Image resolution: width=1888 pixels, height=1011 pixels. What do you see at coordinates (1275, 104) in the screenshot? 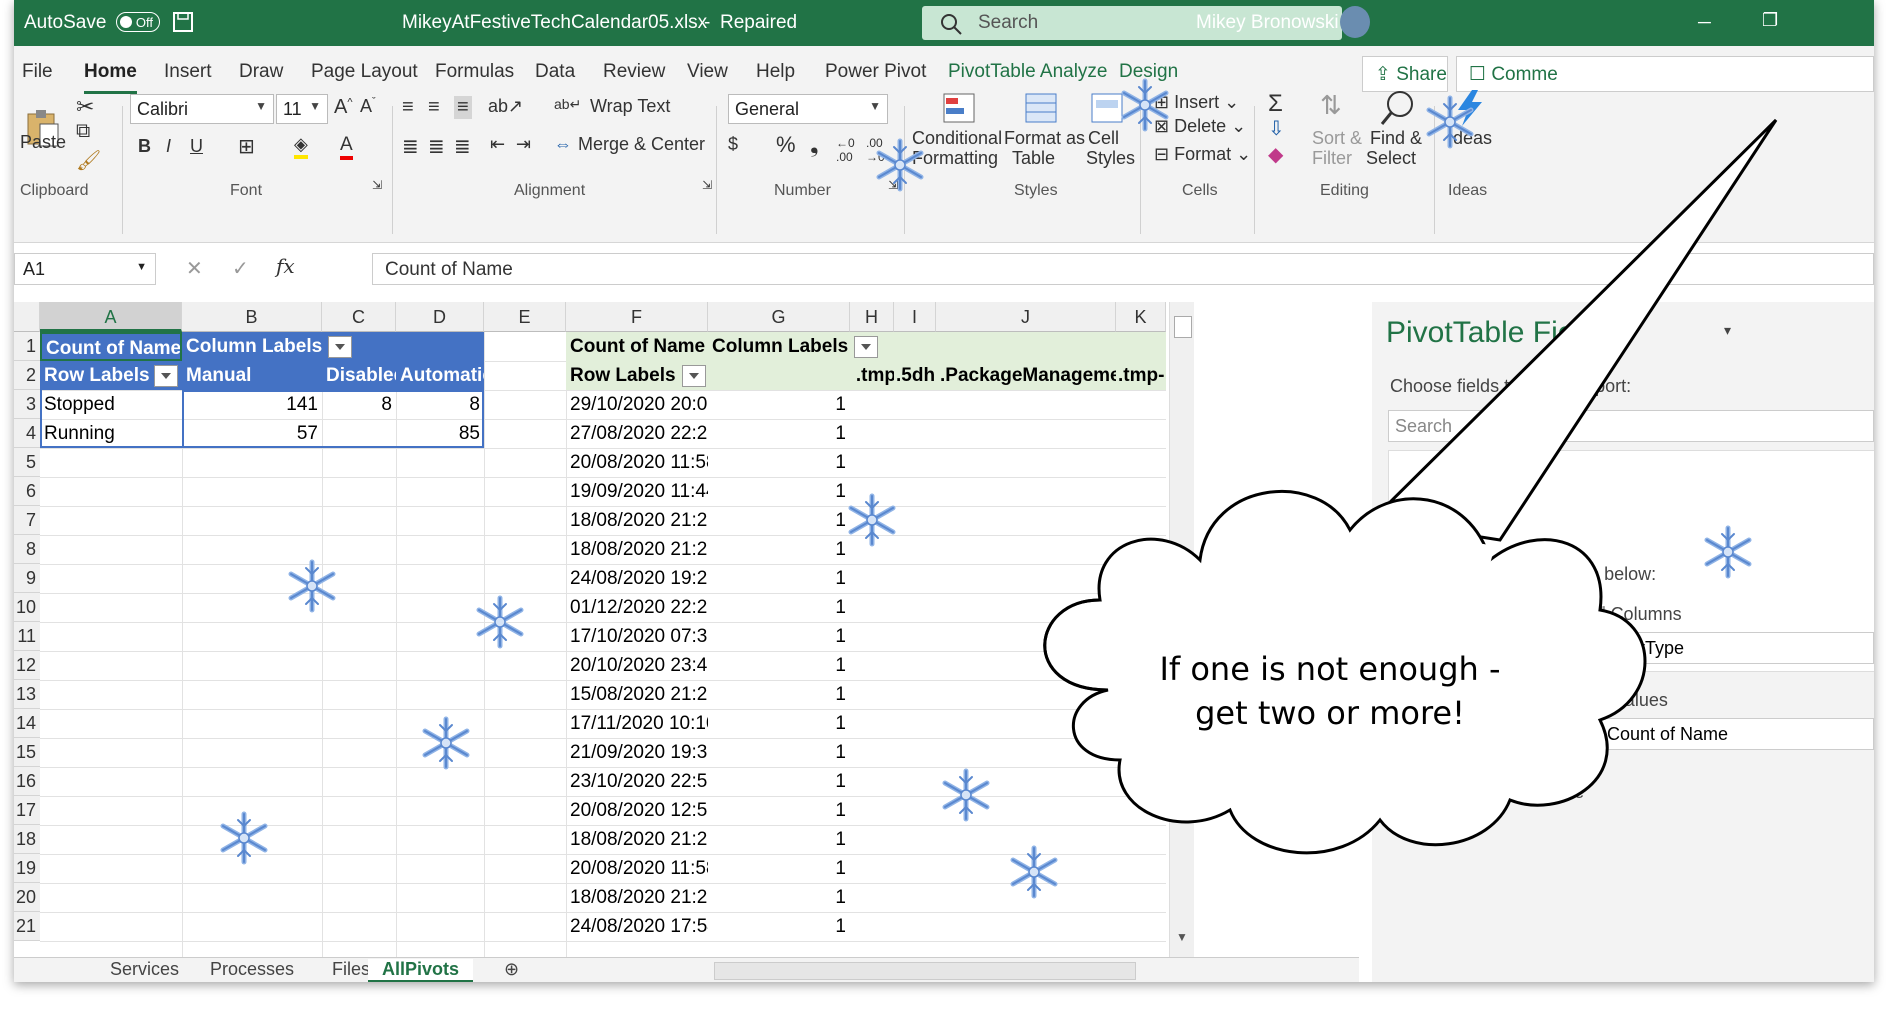
I see `autosum-icon: Σ` at bounding box center [1275, 104].